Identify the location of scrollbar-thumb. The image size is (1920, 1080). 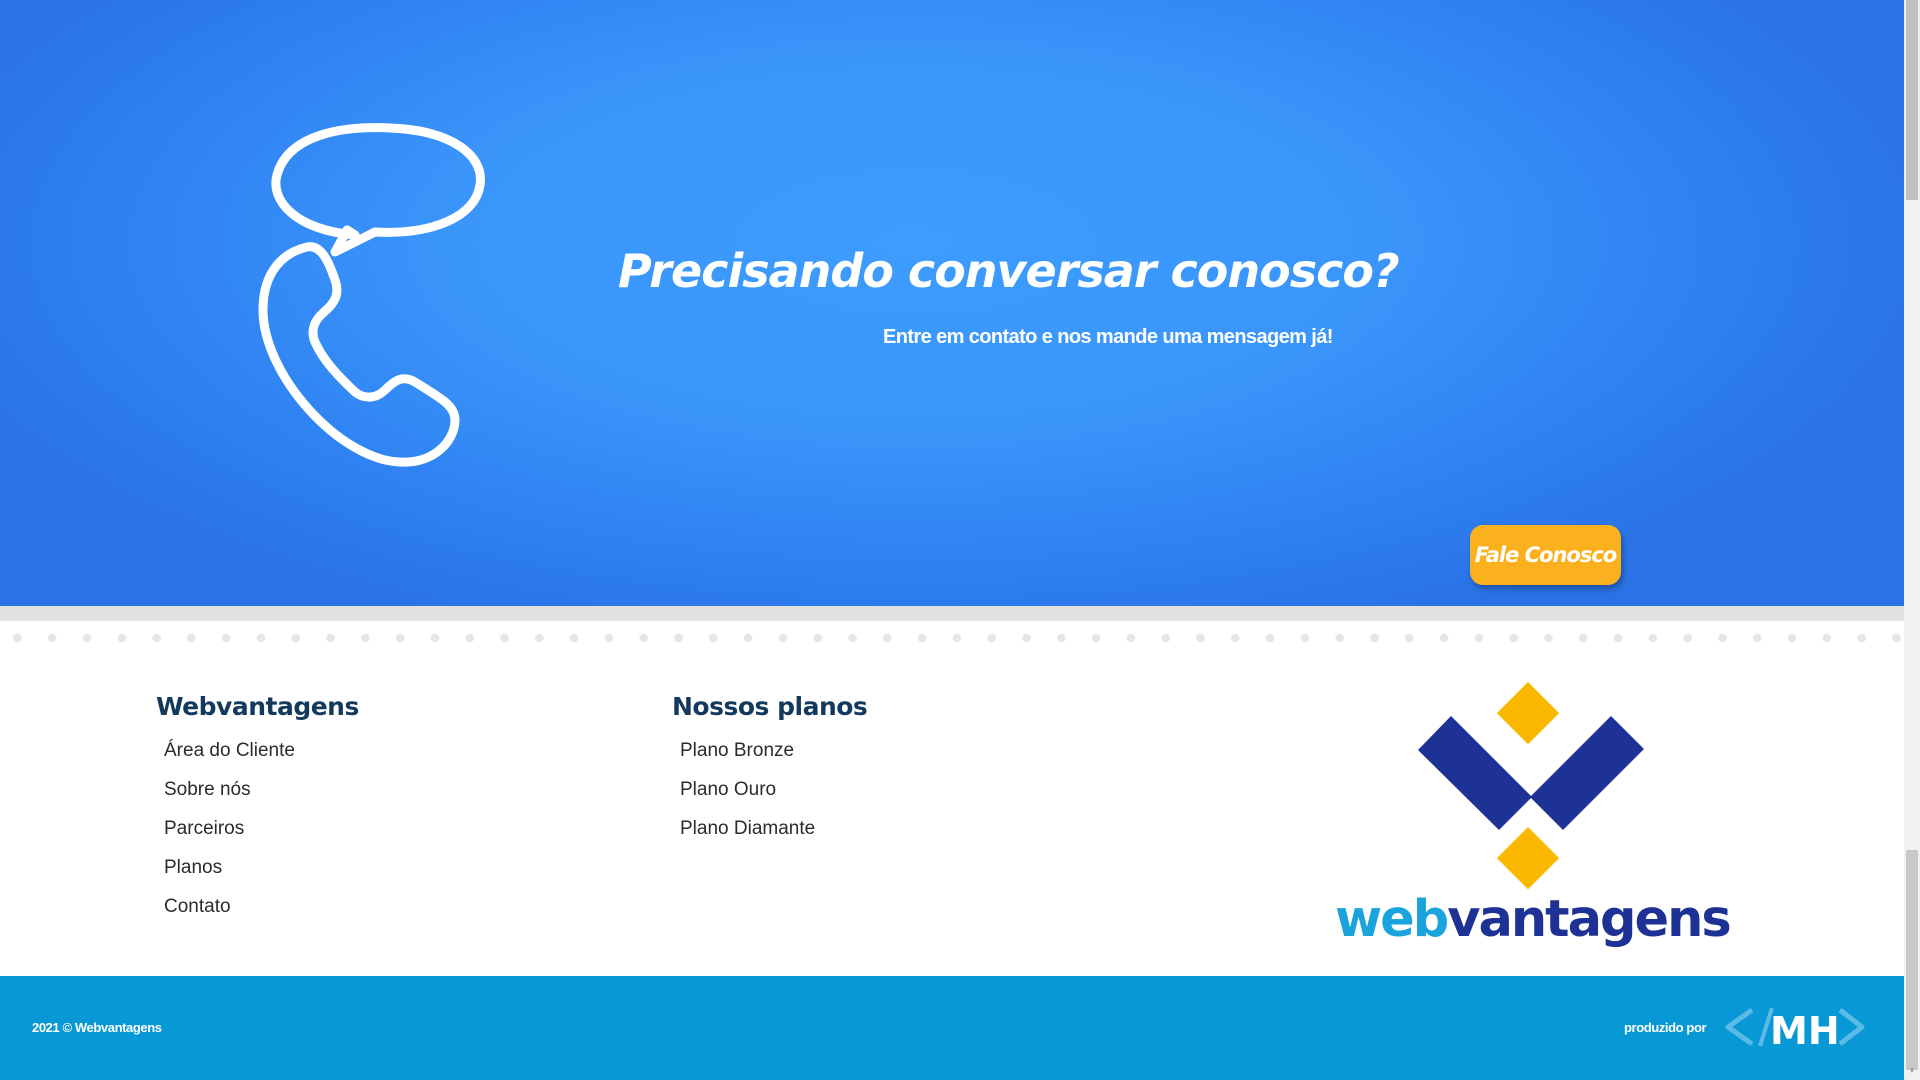
(1912, 100).